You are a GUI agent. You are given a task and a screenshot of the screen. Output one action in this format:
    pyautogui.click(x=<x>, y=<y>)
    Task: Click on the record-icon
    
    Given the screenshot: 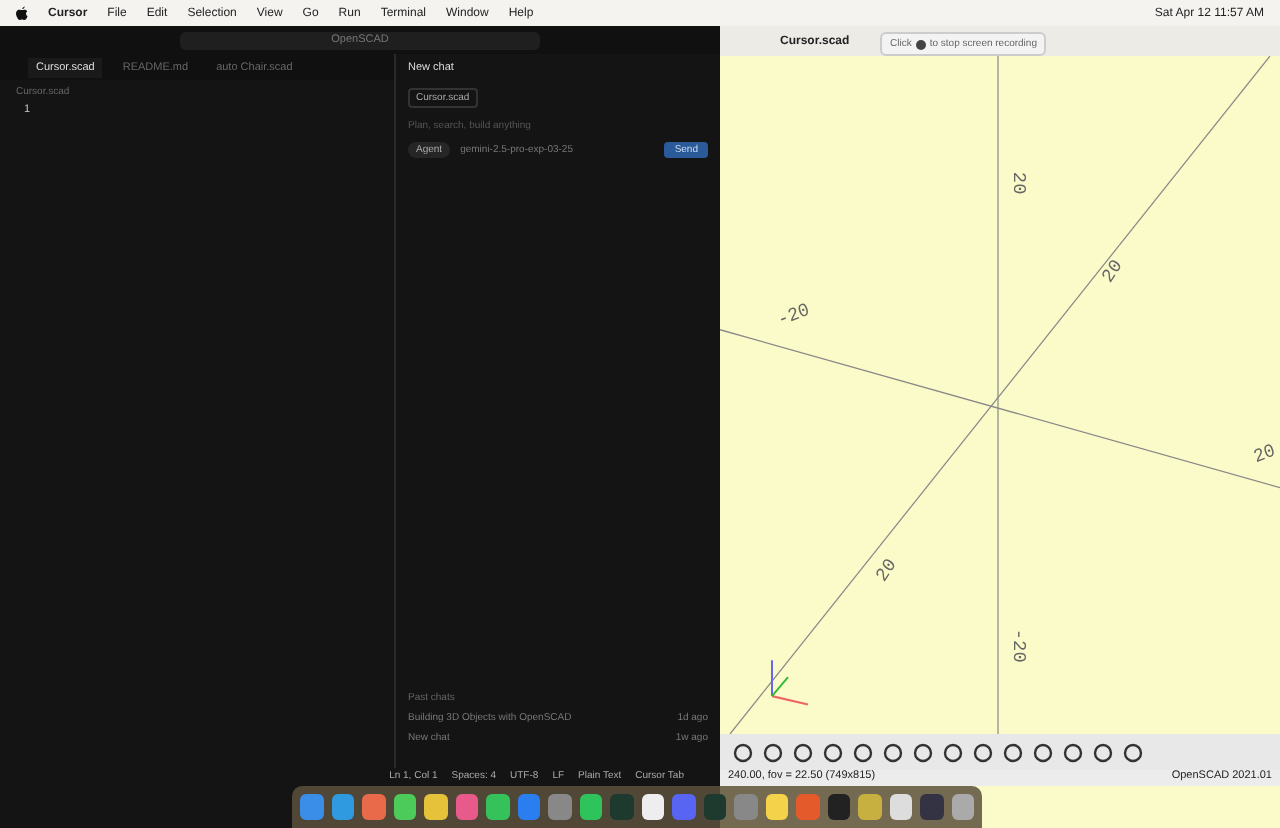 What is the action you would take?
    pyautogui.click(x=920, y=44)
    